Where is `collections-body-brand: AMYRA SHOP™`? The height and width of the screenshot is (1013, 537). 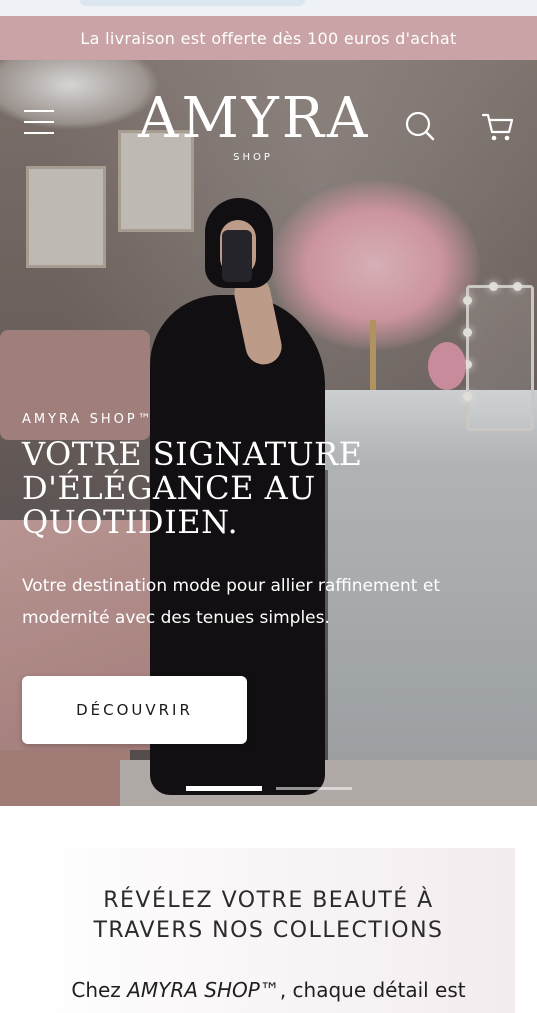
collections-body-brand: AMYRA SHOP™ is located at coordinates (203, 990).